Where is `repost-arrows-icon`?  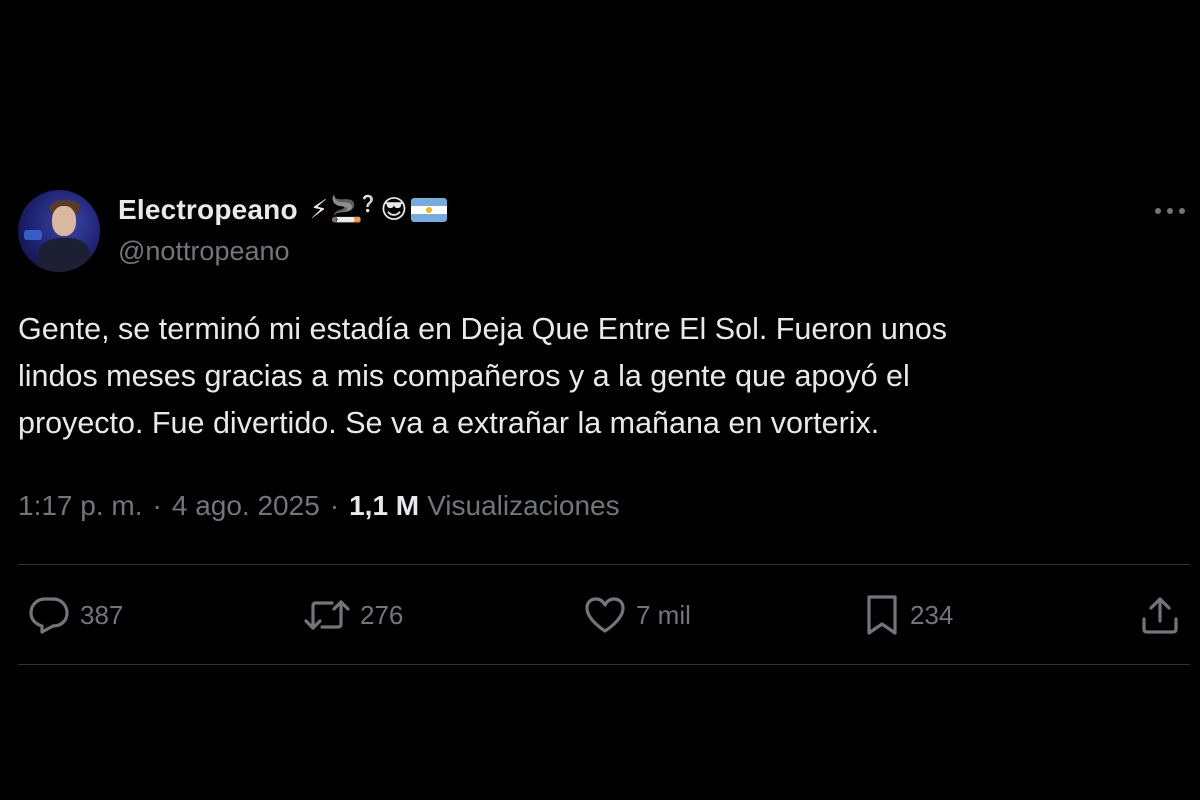
repost-arrows-icon is located at coordinates (327, 615).